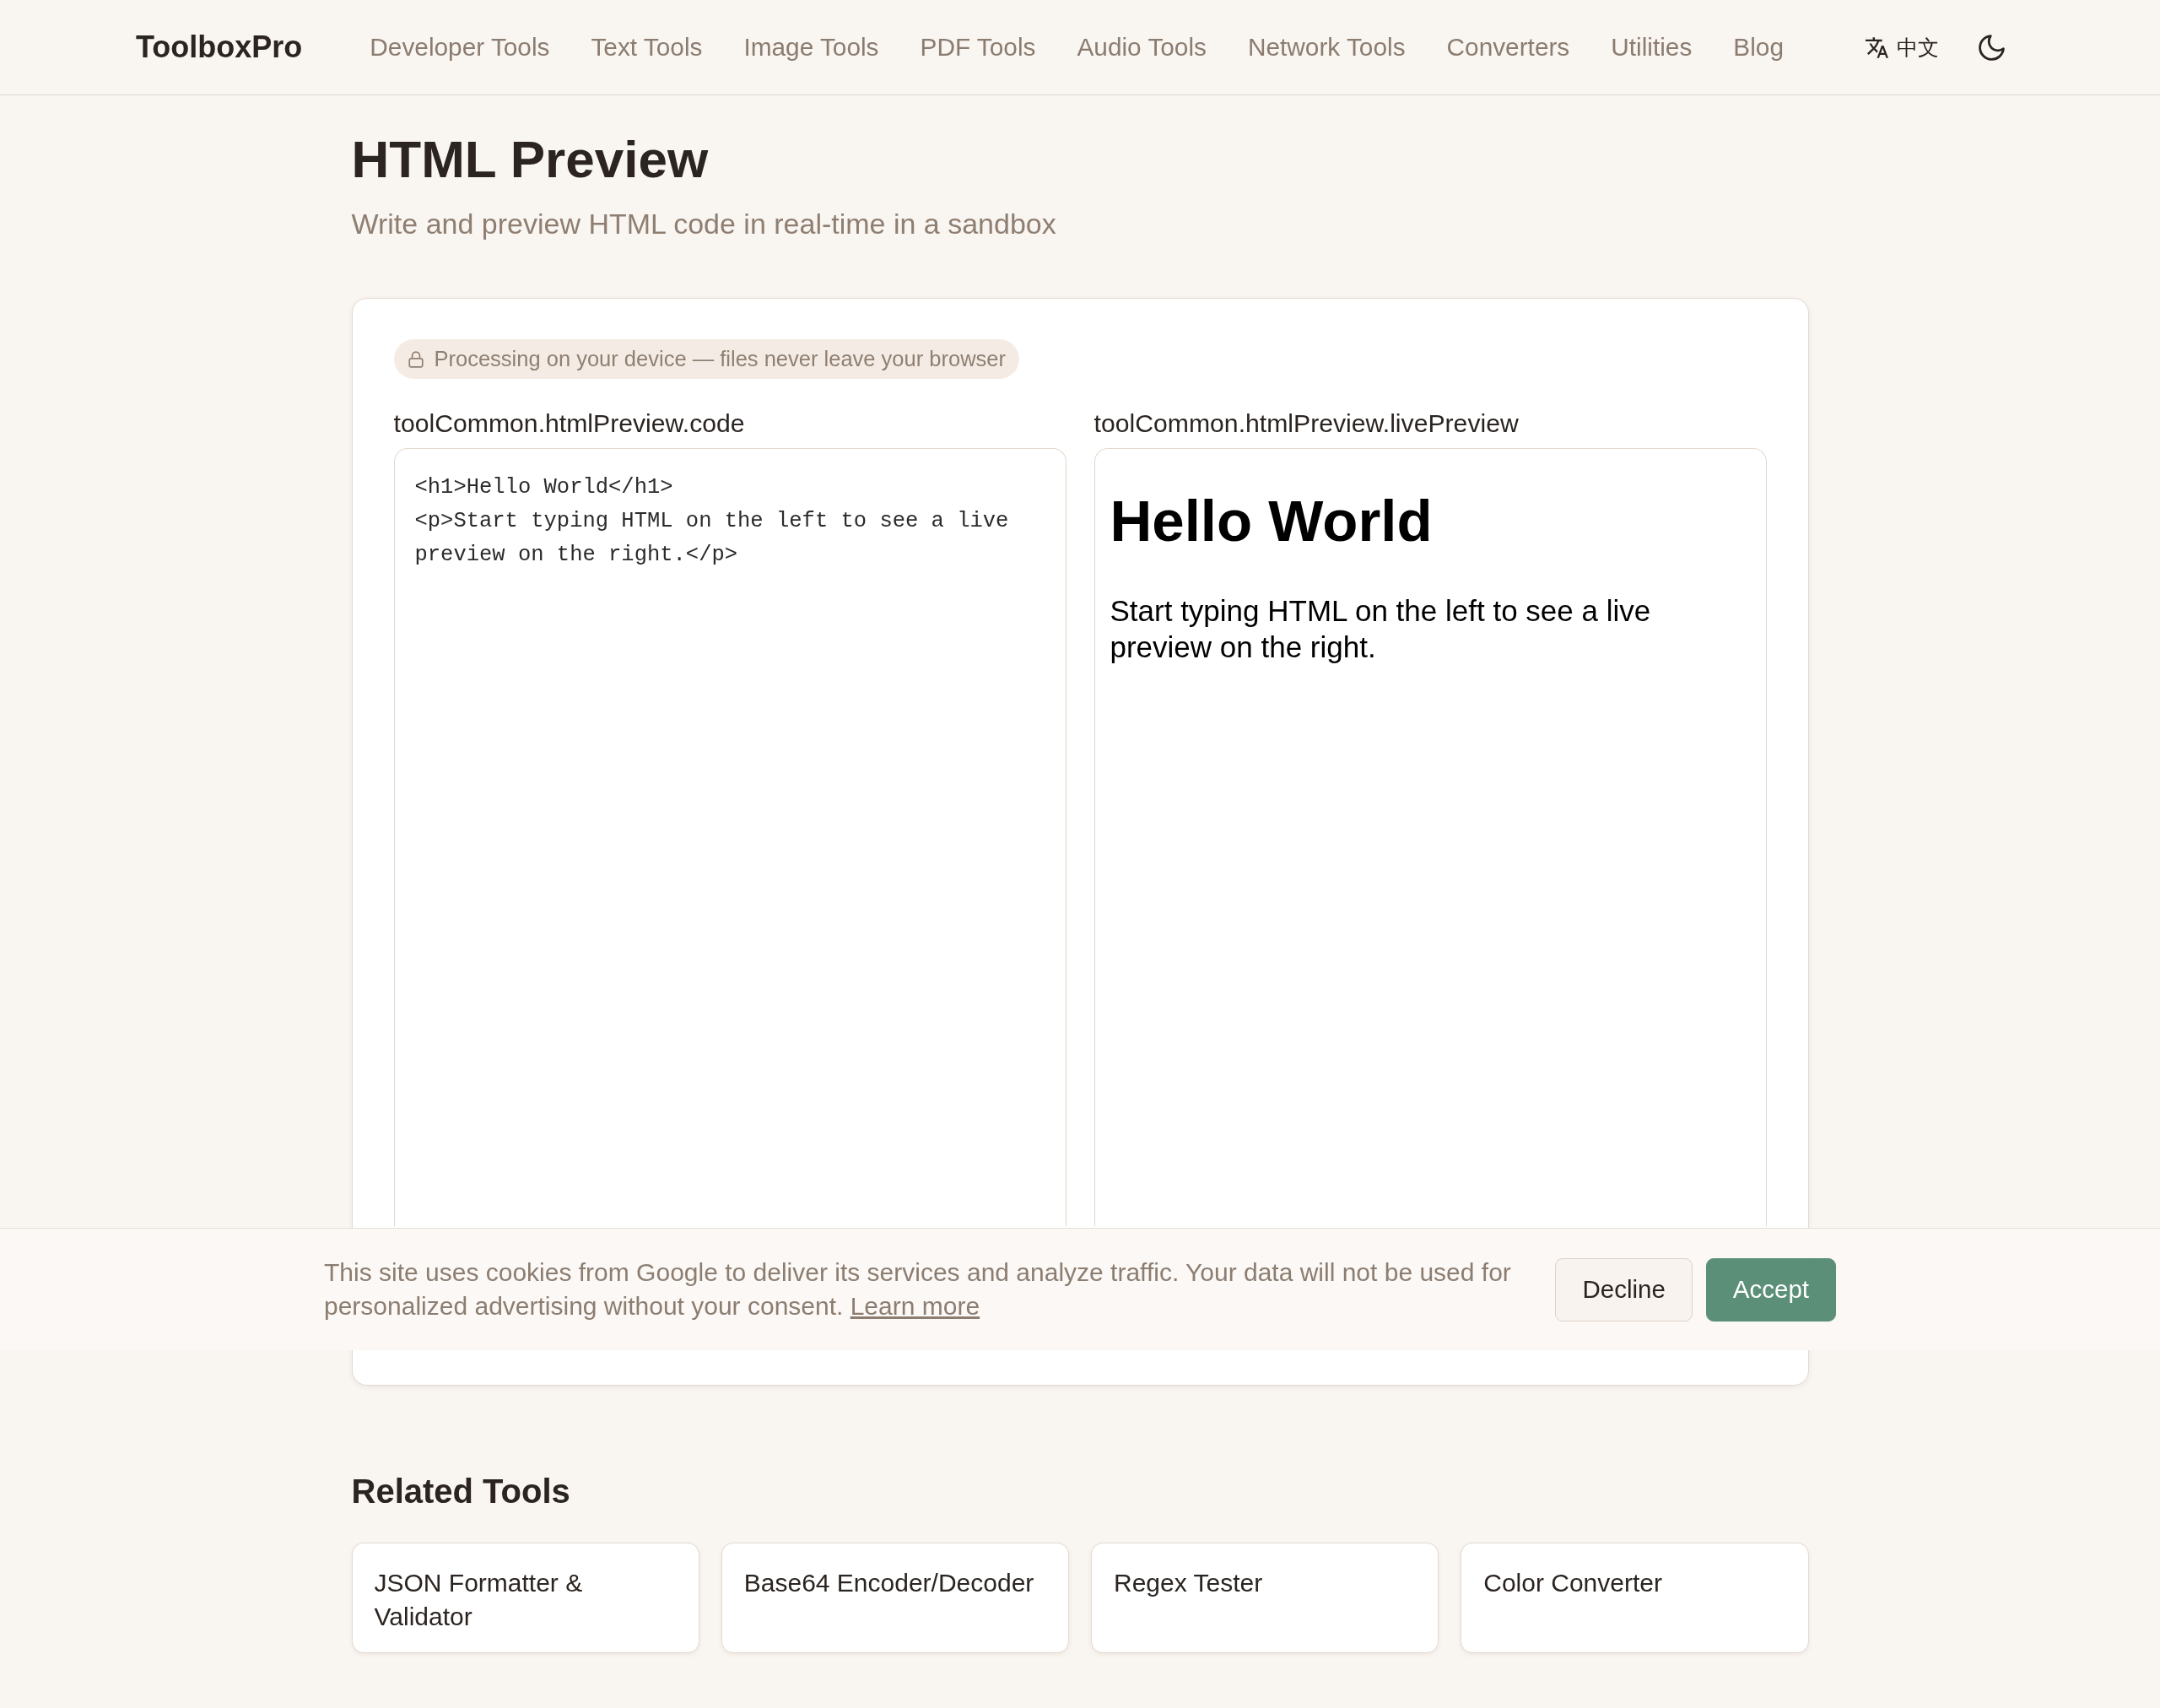 The width and height of the screenshot is (2160, 1708). What do you see at coordinates (1142, 47) in the screenshot?
I see `nav-link: Audio Tools` at bounding box center [1142, 47].